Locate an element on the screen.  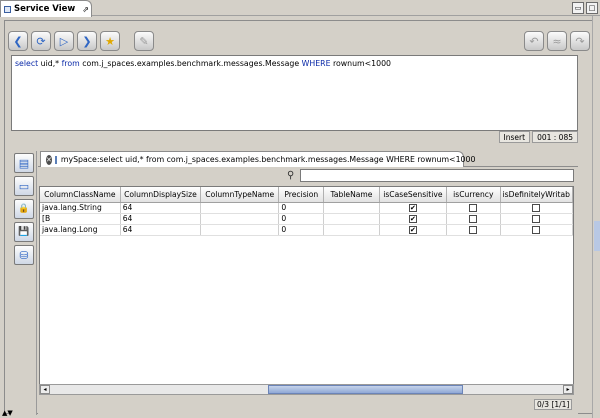
redo-all-button: ≈ is located at coordinates (557, 41).